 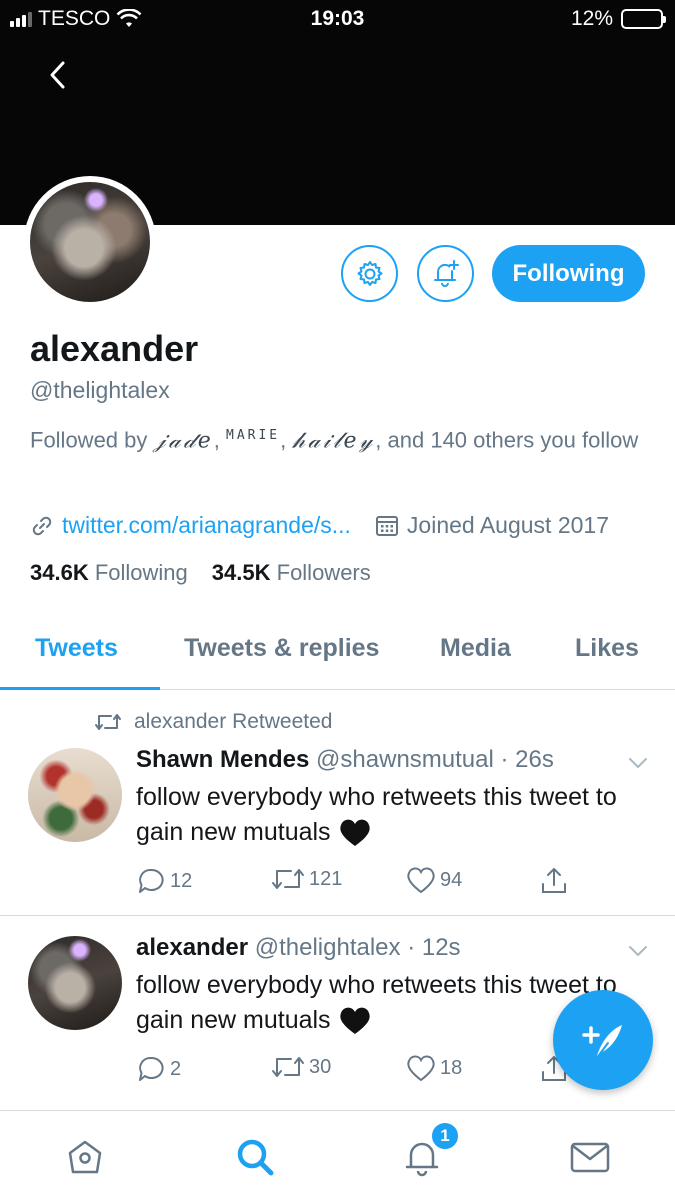 I want to click on back-button, so click(x=58, y=75).